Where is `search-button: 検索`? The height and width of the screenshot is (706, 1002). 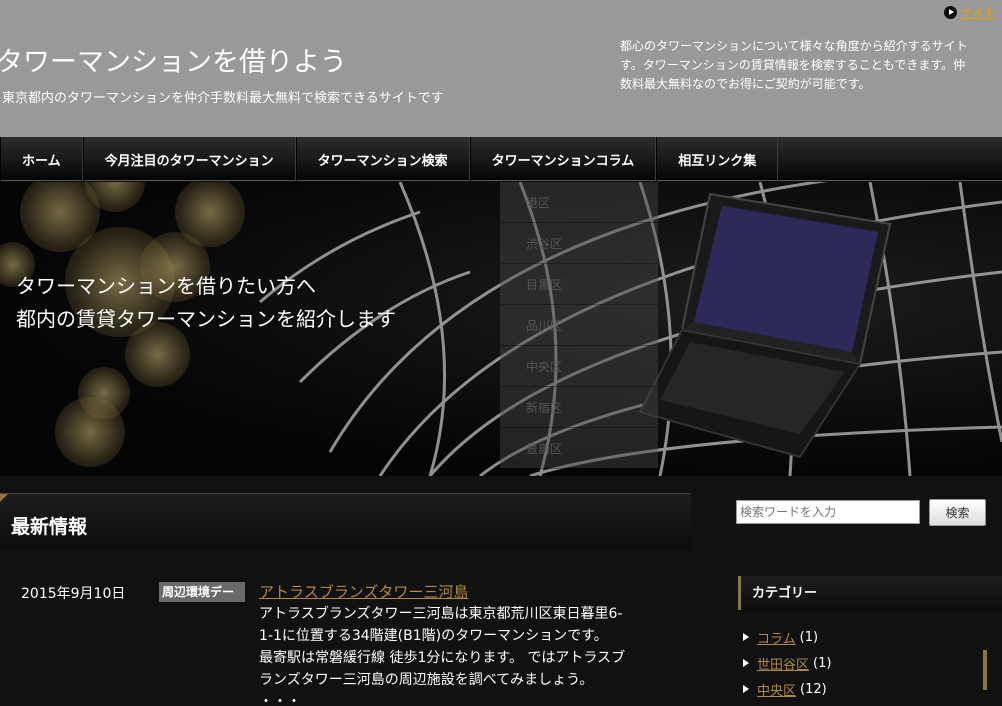
search-button: 検索 is located at coordinates (957, 512).